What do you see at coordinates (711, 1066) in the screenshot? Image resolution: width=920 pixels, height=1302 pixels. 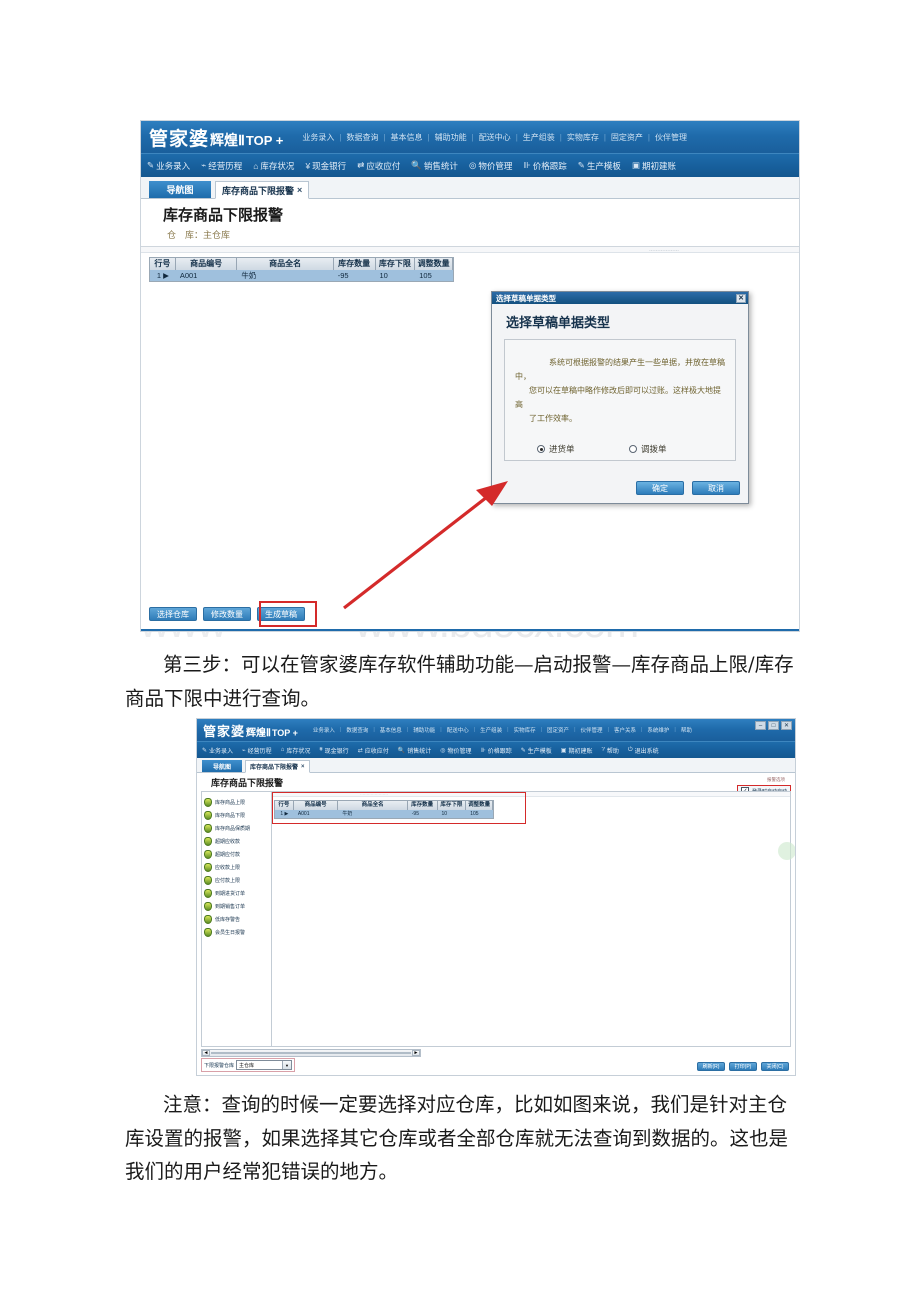 I see `refresh-button: 刷新(R)` at bounding box center [711, 1066].